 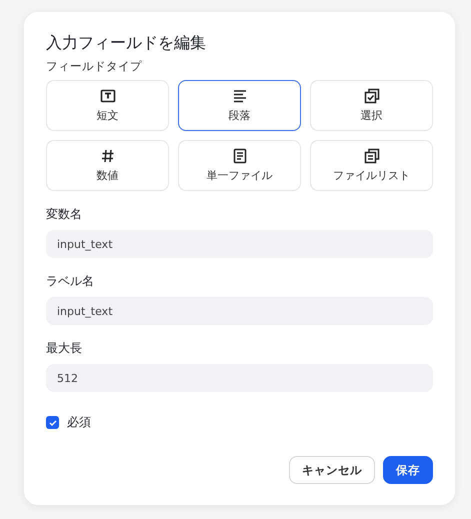 What do you see at coordinates (239, 105) in the screenshot?
I see `field-type-option: 段落` at bounding box center [239, 105].